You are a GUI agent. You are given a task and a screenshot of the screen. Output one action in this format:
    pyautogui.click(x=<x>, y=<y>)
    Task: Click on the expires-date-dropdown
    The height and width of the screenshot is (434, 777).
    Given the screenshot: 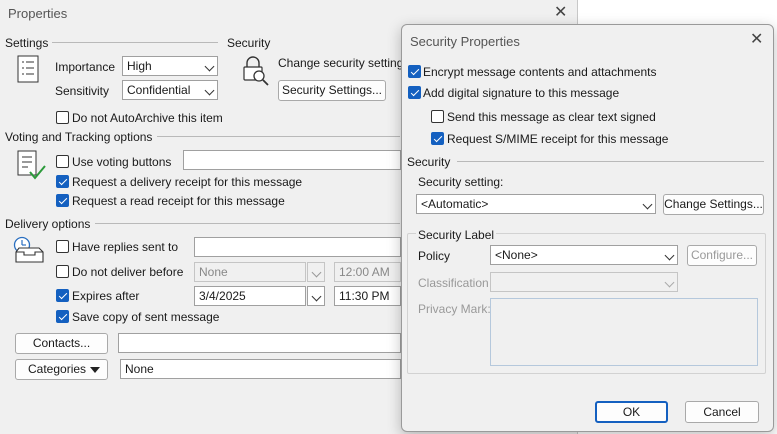 What is the action you would take?
    pyautogui.click(x=316, y=296)
    